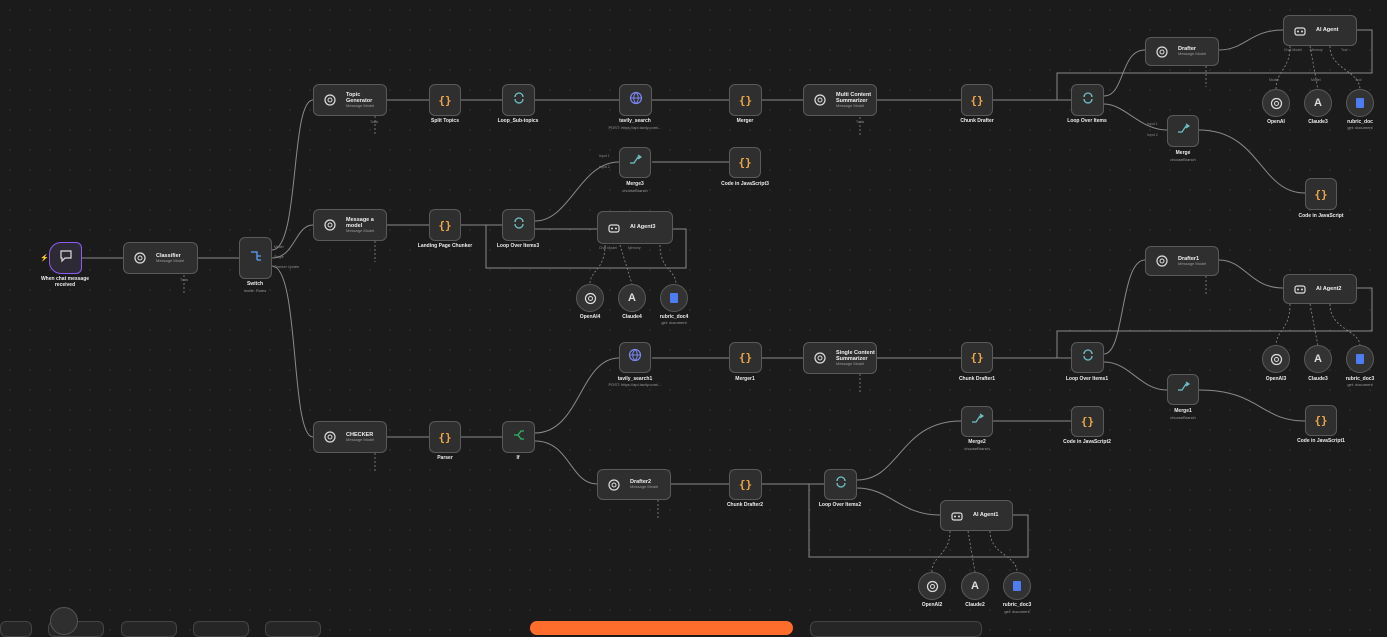  What do you see at coordinates (1360, 103) in the screenshot?
I see `rubric-doc-node` at bounding box center [1360, 103].